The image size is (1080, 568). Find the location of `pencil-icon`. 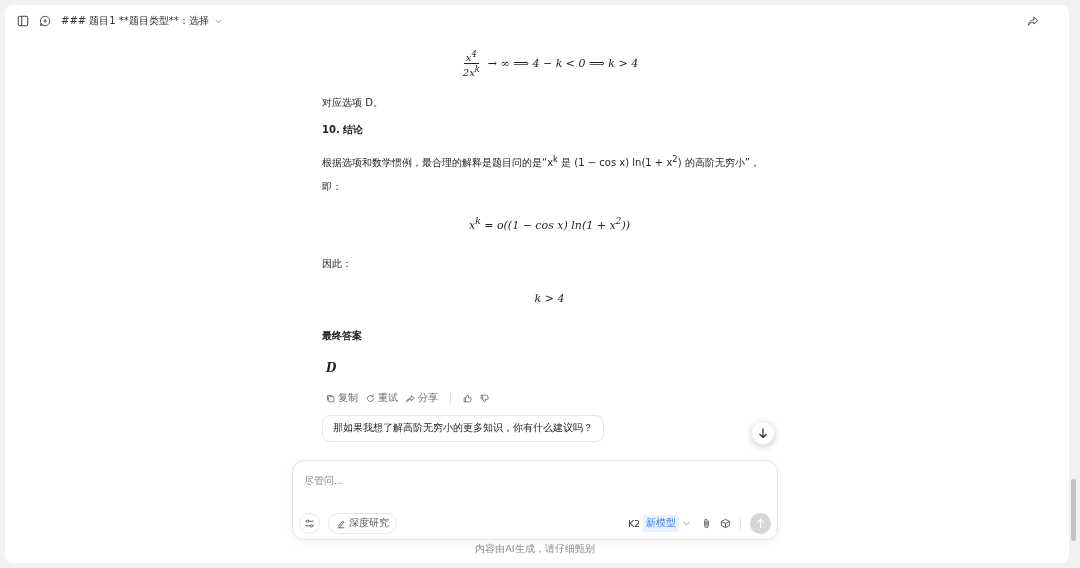

pencil-icon is located at coordinates (341, 523).